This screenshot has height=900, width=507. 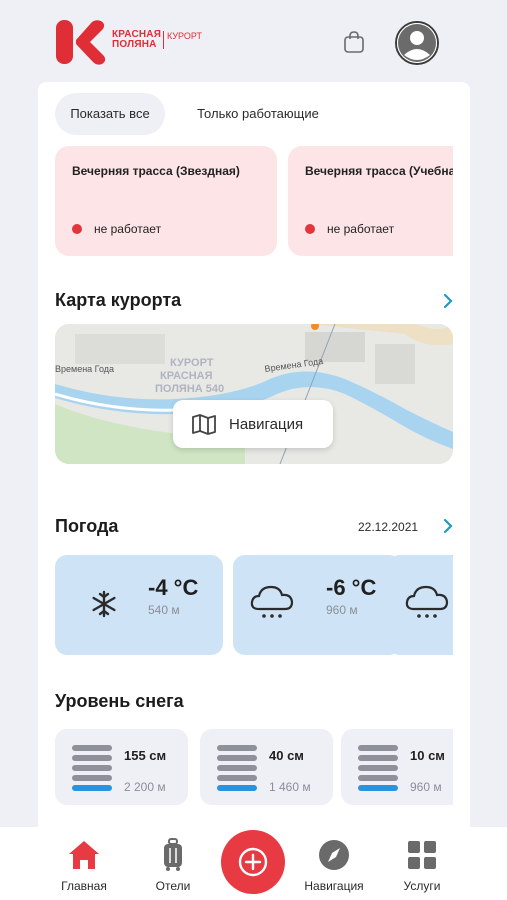 I want to click on brand-logo: КРАСНАЯ ПОЛЯНА КУРОРТ, so click(x=134, y=42).